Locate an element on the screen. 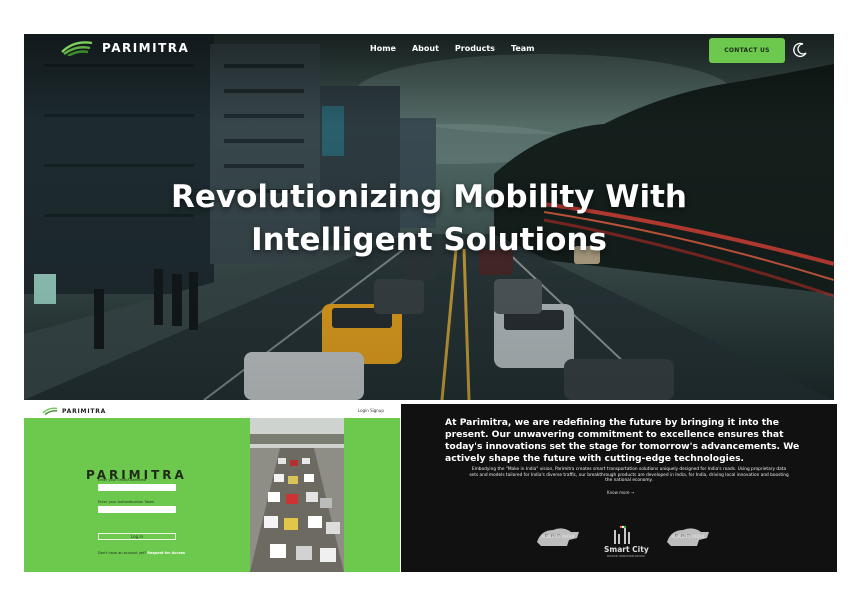 This screenshot has width=856, height=604. traffic-photo is located at coordinates (297, 495).